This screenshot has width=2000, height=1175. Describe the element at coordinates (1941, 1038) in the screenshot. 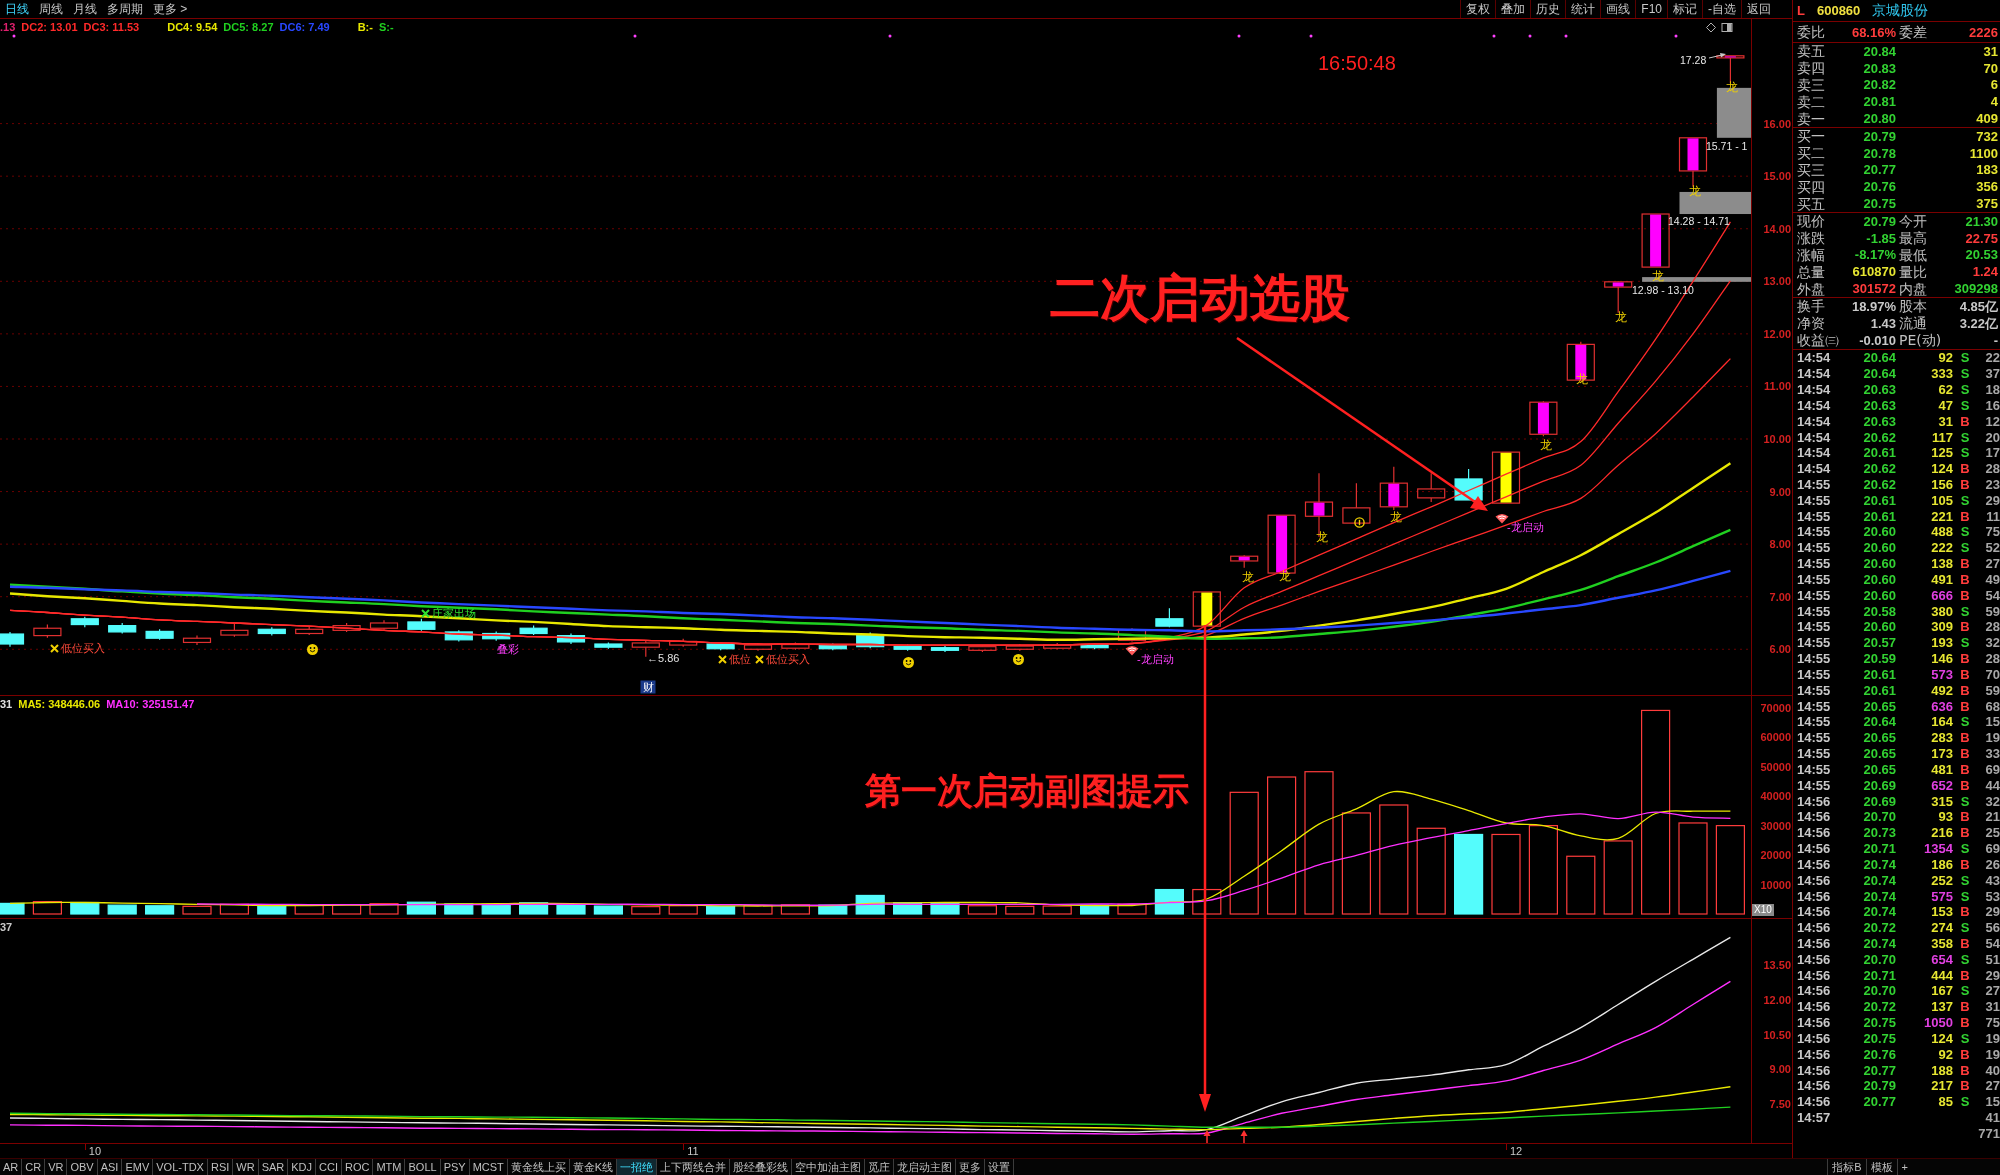

I see `trade-volume: 124` at that location.